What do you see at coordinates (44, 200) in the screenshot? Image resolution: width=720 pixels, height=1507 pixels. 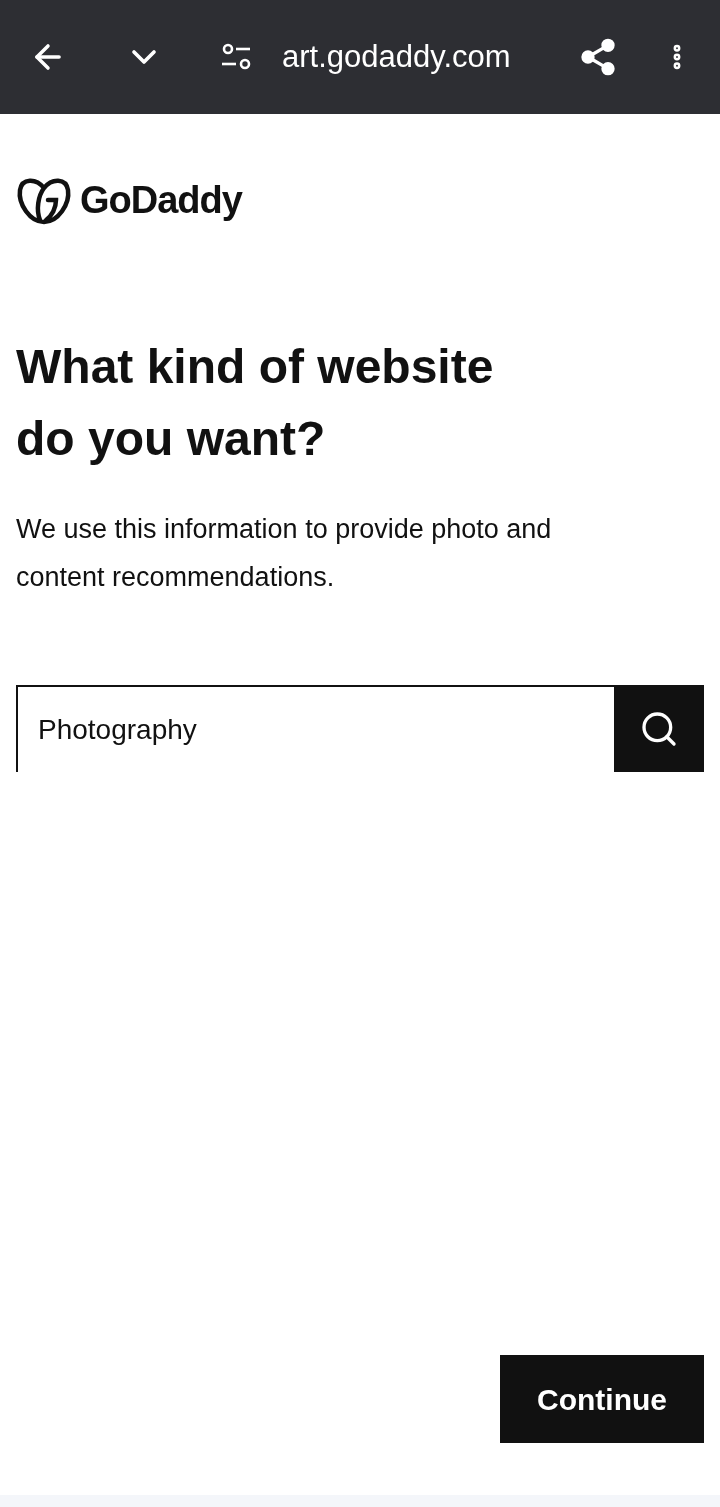 I see `logo-icon` at bounding box center [44, 200].